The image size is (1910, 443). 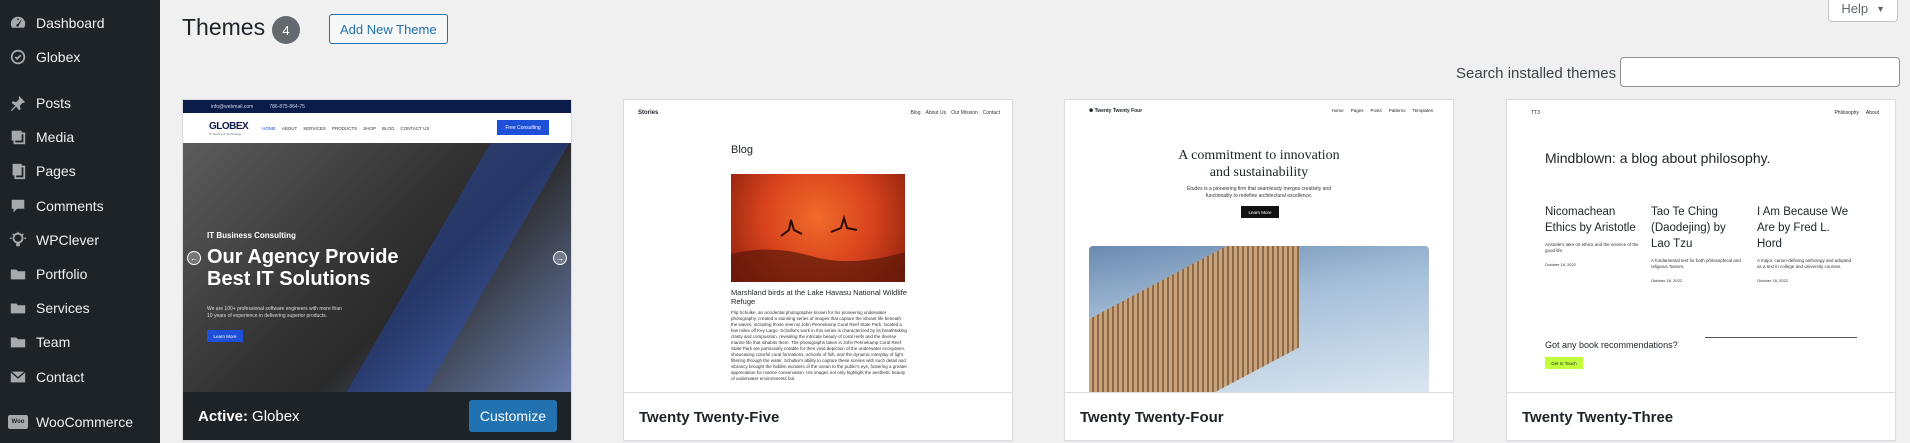 What do you see at coordinates (84, 422) in the screenshot?
I see `sidebar-item-label: WooCommerce` at bounding box center [84, 422].